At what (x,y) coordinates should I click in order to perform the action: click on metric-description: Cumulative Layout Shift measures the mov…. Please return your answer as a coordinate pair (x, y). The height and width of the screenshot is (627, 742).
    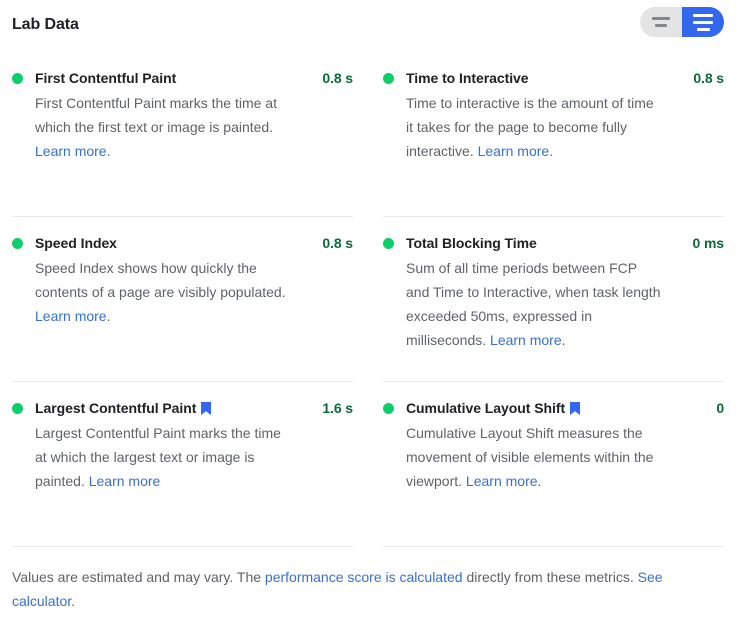
    Looking at the image, I should click on (533, 457).